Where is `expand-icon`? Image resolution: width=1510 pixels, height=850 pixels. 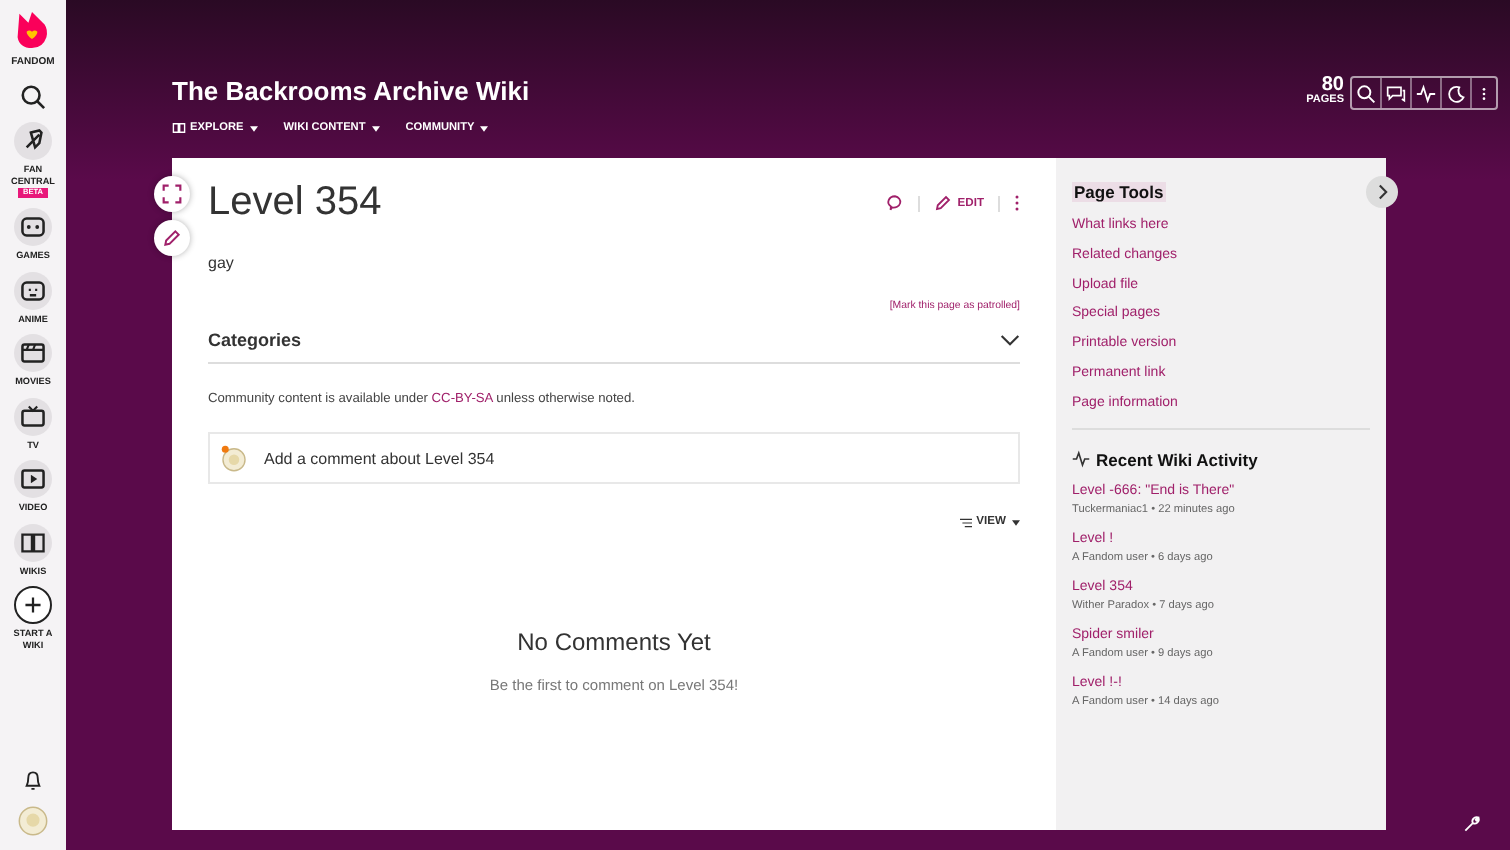 expand-icon is located at coordinates (172, 194).